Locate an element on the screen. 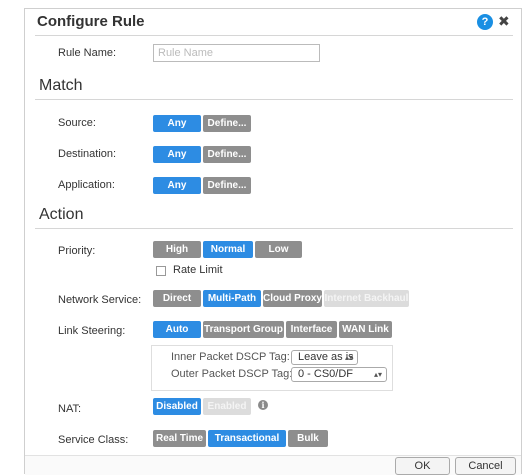 The width and height of the screenshot is (525, 475). destination-any-button: Any is located at coordinates (177, 154).